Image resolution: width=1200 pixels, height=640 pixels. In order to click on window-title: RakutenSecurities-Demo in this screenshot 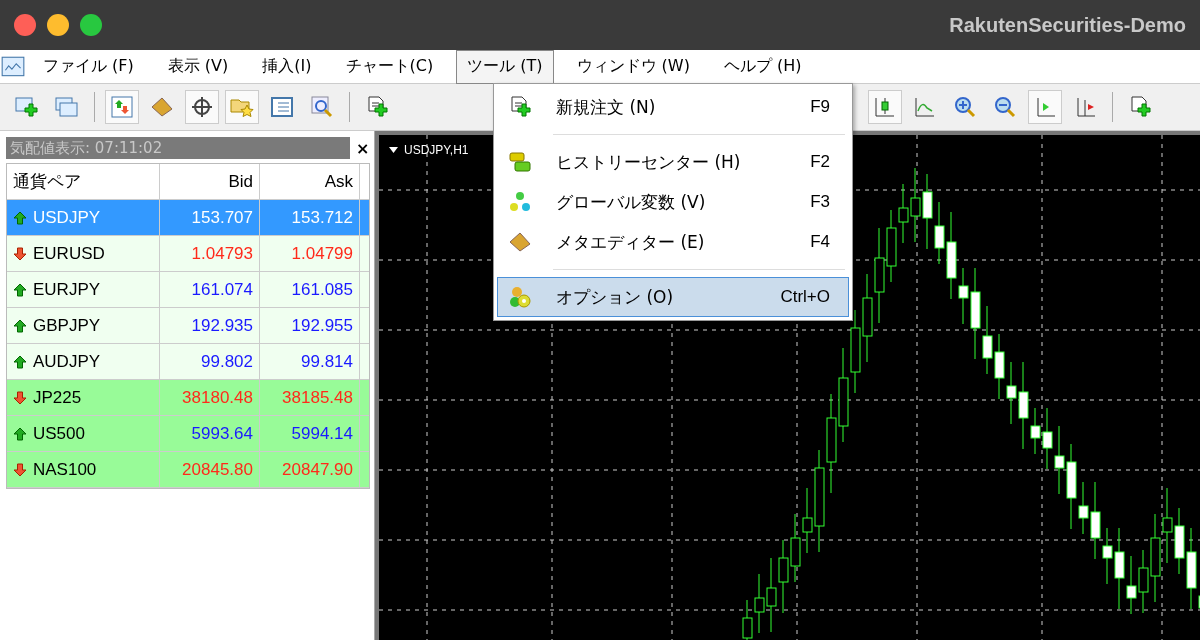, I will do `click(1067, 25)`.